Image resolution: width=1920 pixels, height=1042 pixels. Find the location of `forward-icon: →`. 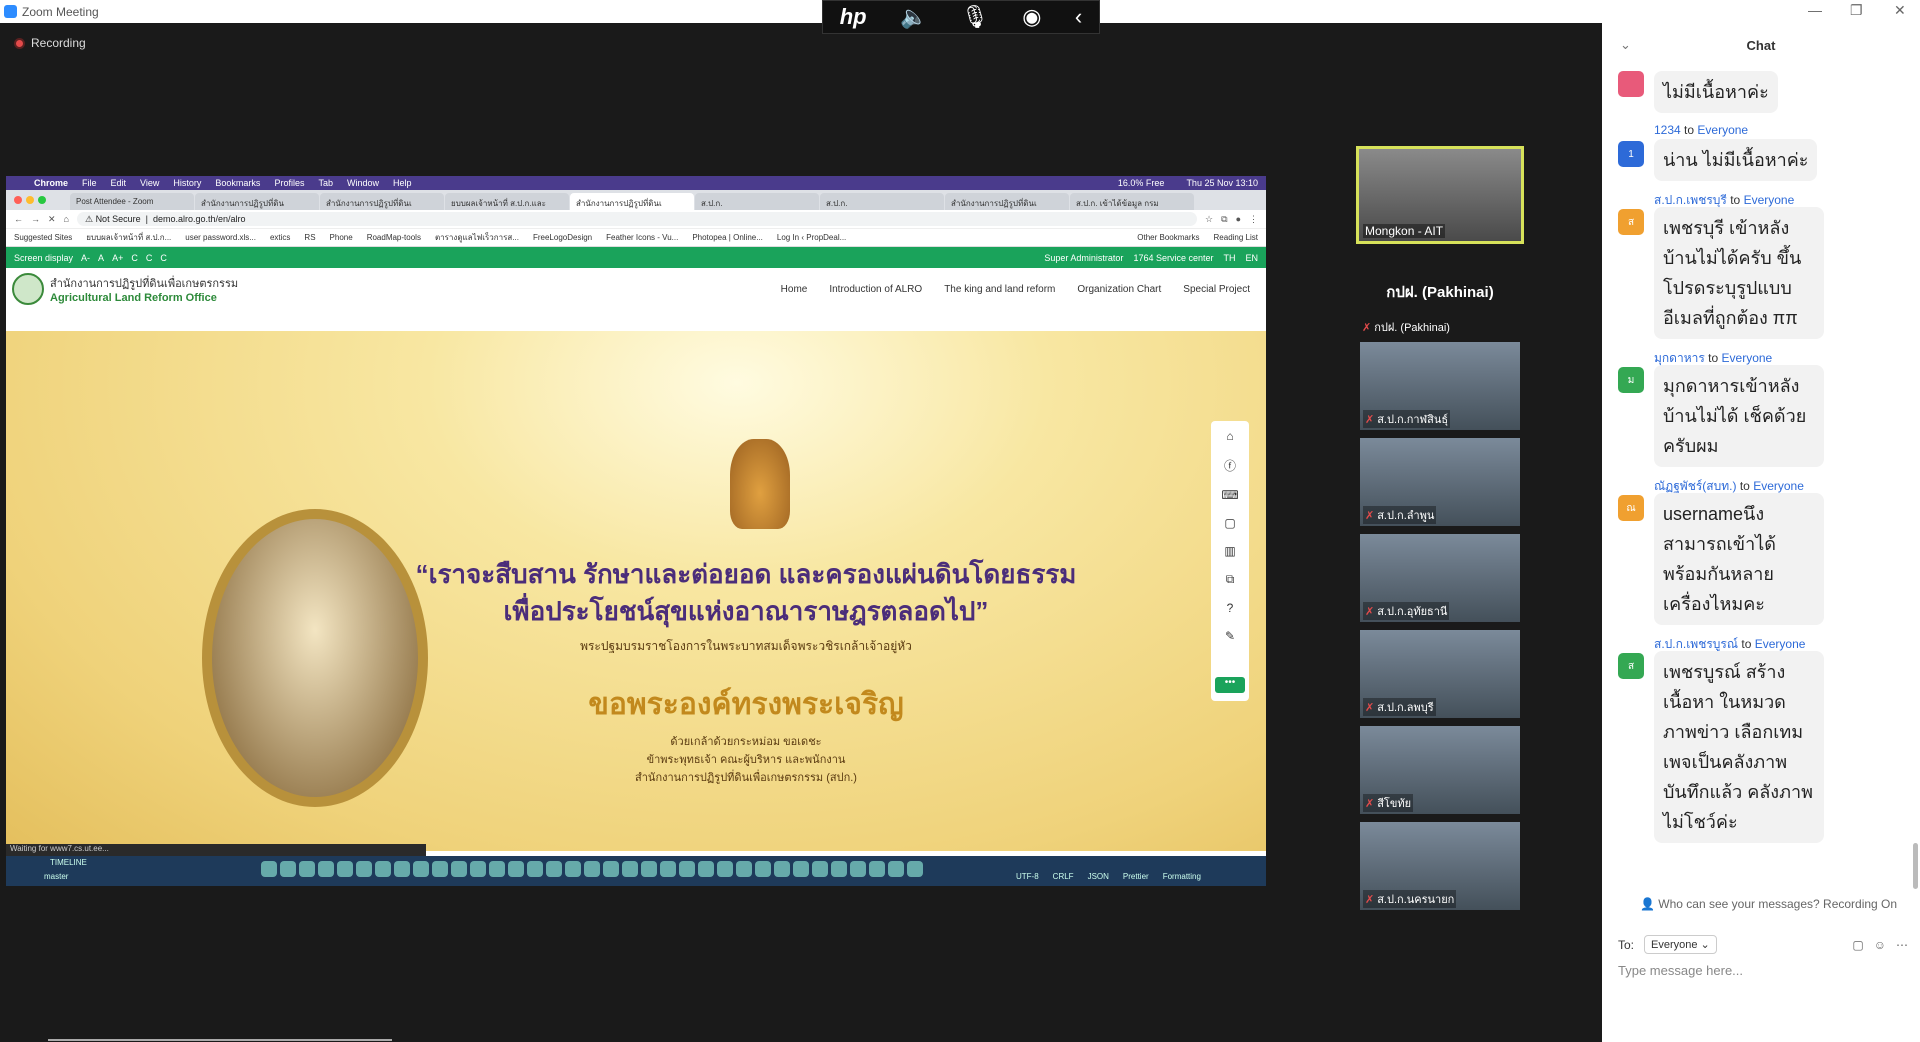

forward-icon: → is located at coordinates (35, 219).